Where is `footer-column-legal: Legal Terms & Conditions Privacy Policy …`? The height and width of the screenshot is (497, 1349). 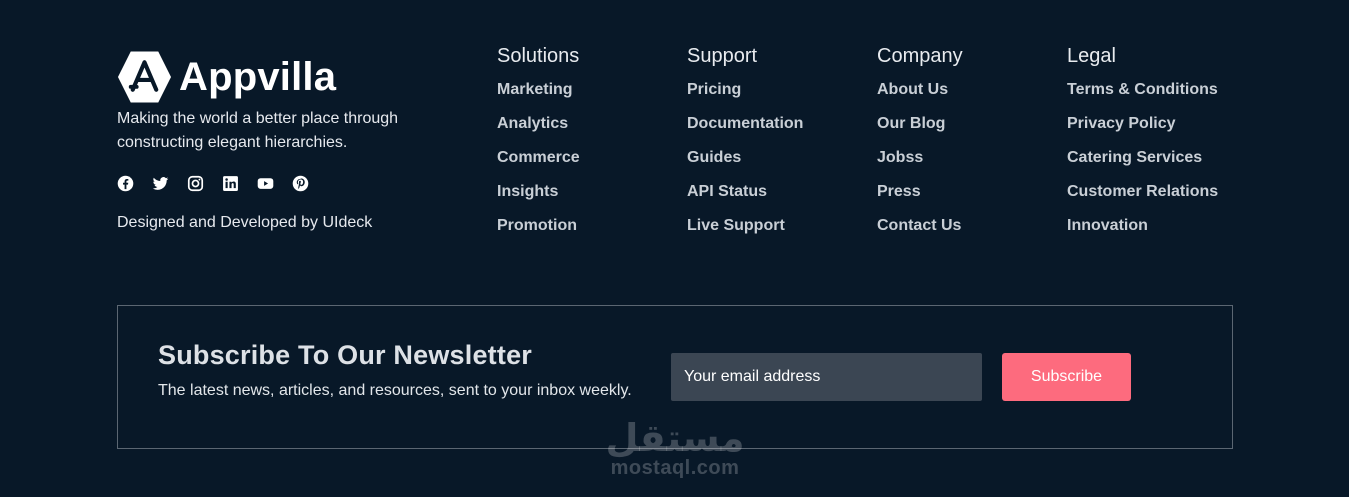 footer-column-legal: Legal Terms & Conditions Privacy Policy … is located at coordinates (1157, 147).